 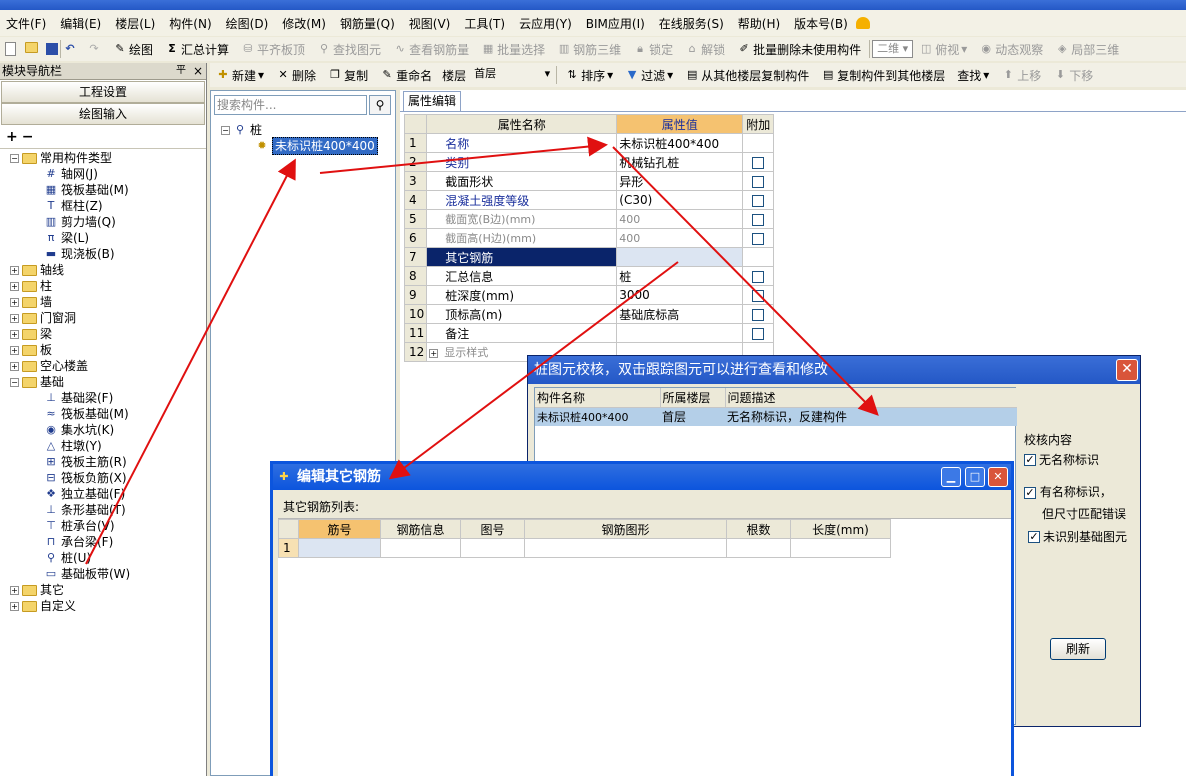 What do you see at coordinates (190, 361) in the screenshot?
I see `arrow-pile-to-component` at bounding box center [190, 361].